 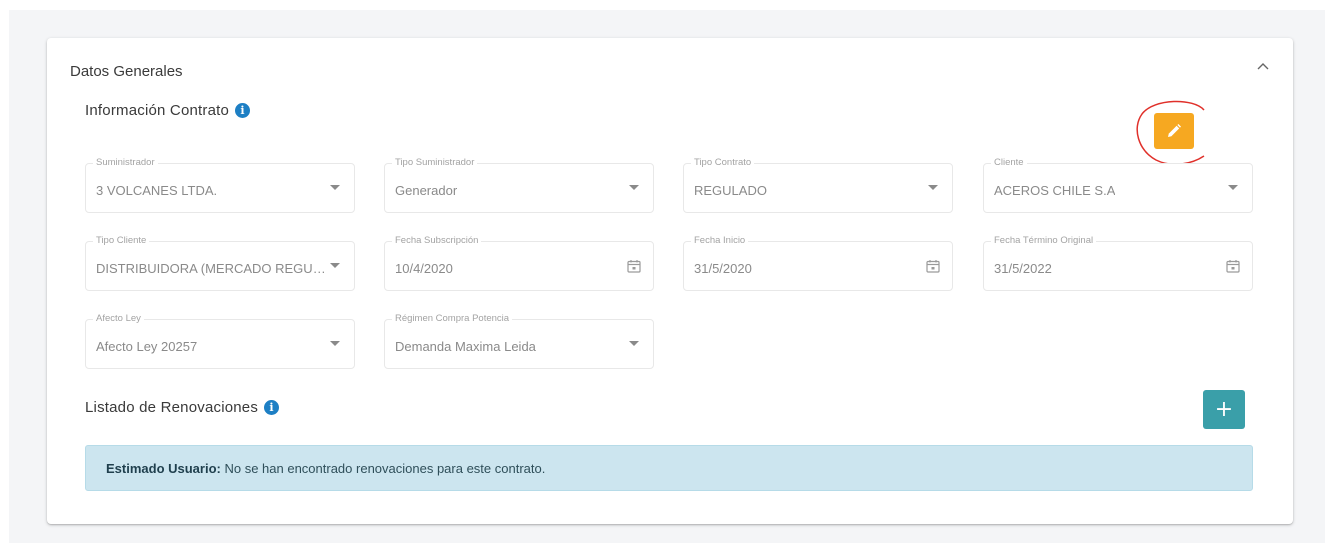 What do you see at coordinates (220, 185) in the screenshot?
I see `suministrador-select: Suministrador 3 VOLCANES LTDA.` at bounding box center [220, 185].